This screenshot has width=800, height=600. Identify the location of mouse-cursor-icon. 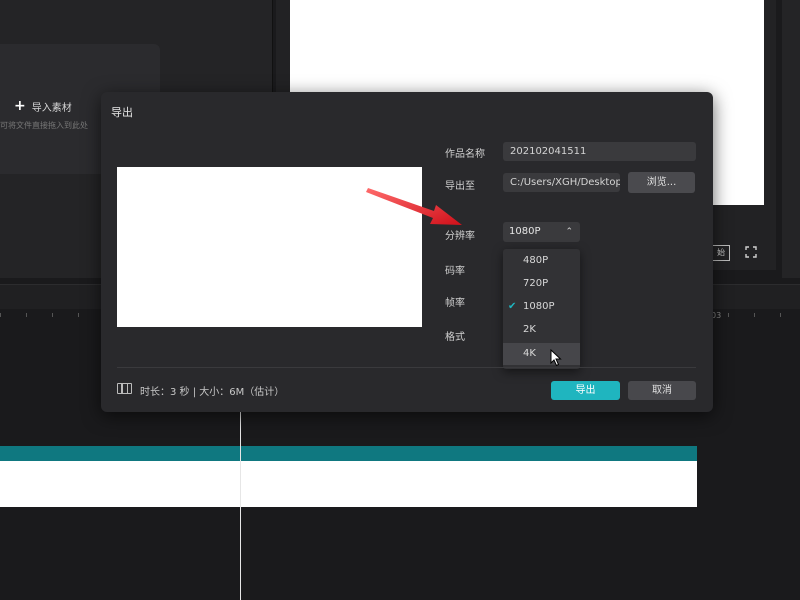
(556, 359).